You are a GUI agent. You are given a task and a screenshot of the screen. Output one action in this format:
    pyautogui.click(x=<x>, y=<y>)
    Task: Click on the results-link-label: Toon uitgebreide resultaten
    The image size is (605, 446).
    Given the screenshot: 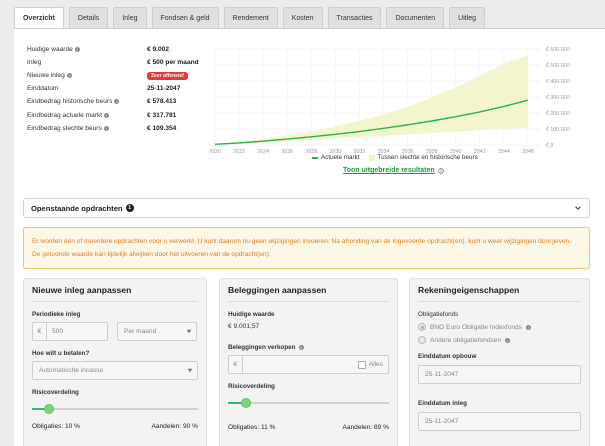 What is the action you would take?
    pyautogui.click(x=389, y=170)
    